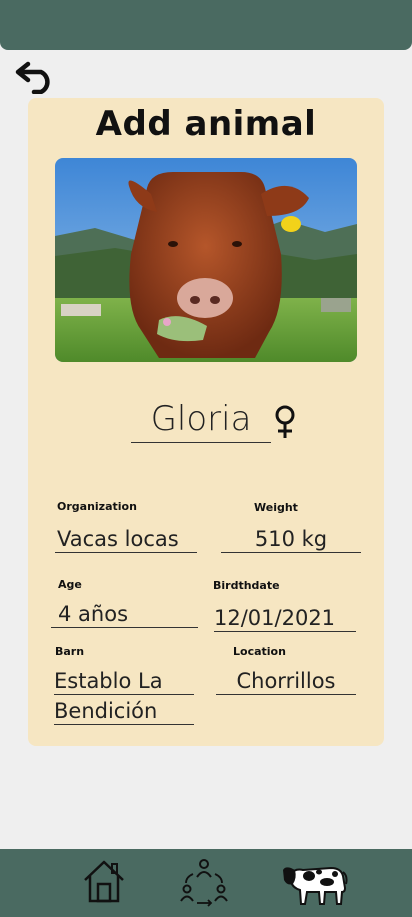 The image size is (412, 917). What do you see at coordinates (70, 584) in the screenshot?
I see `age-label: Age` at bounding box center [70, 584].